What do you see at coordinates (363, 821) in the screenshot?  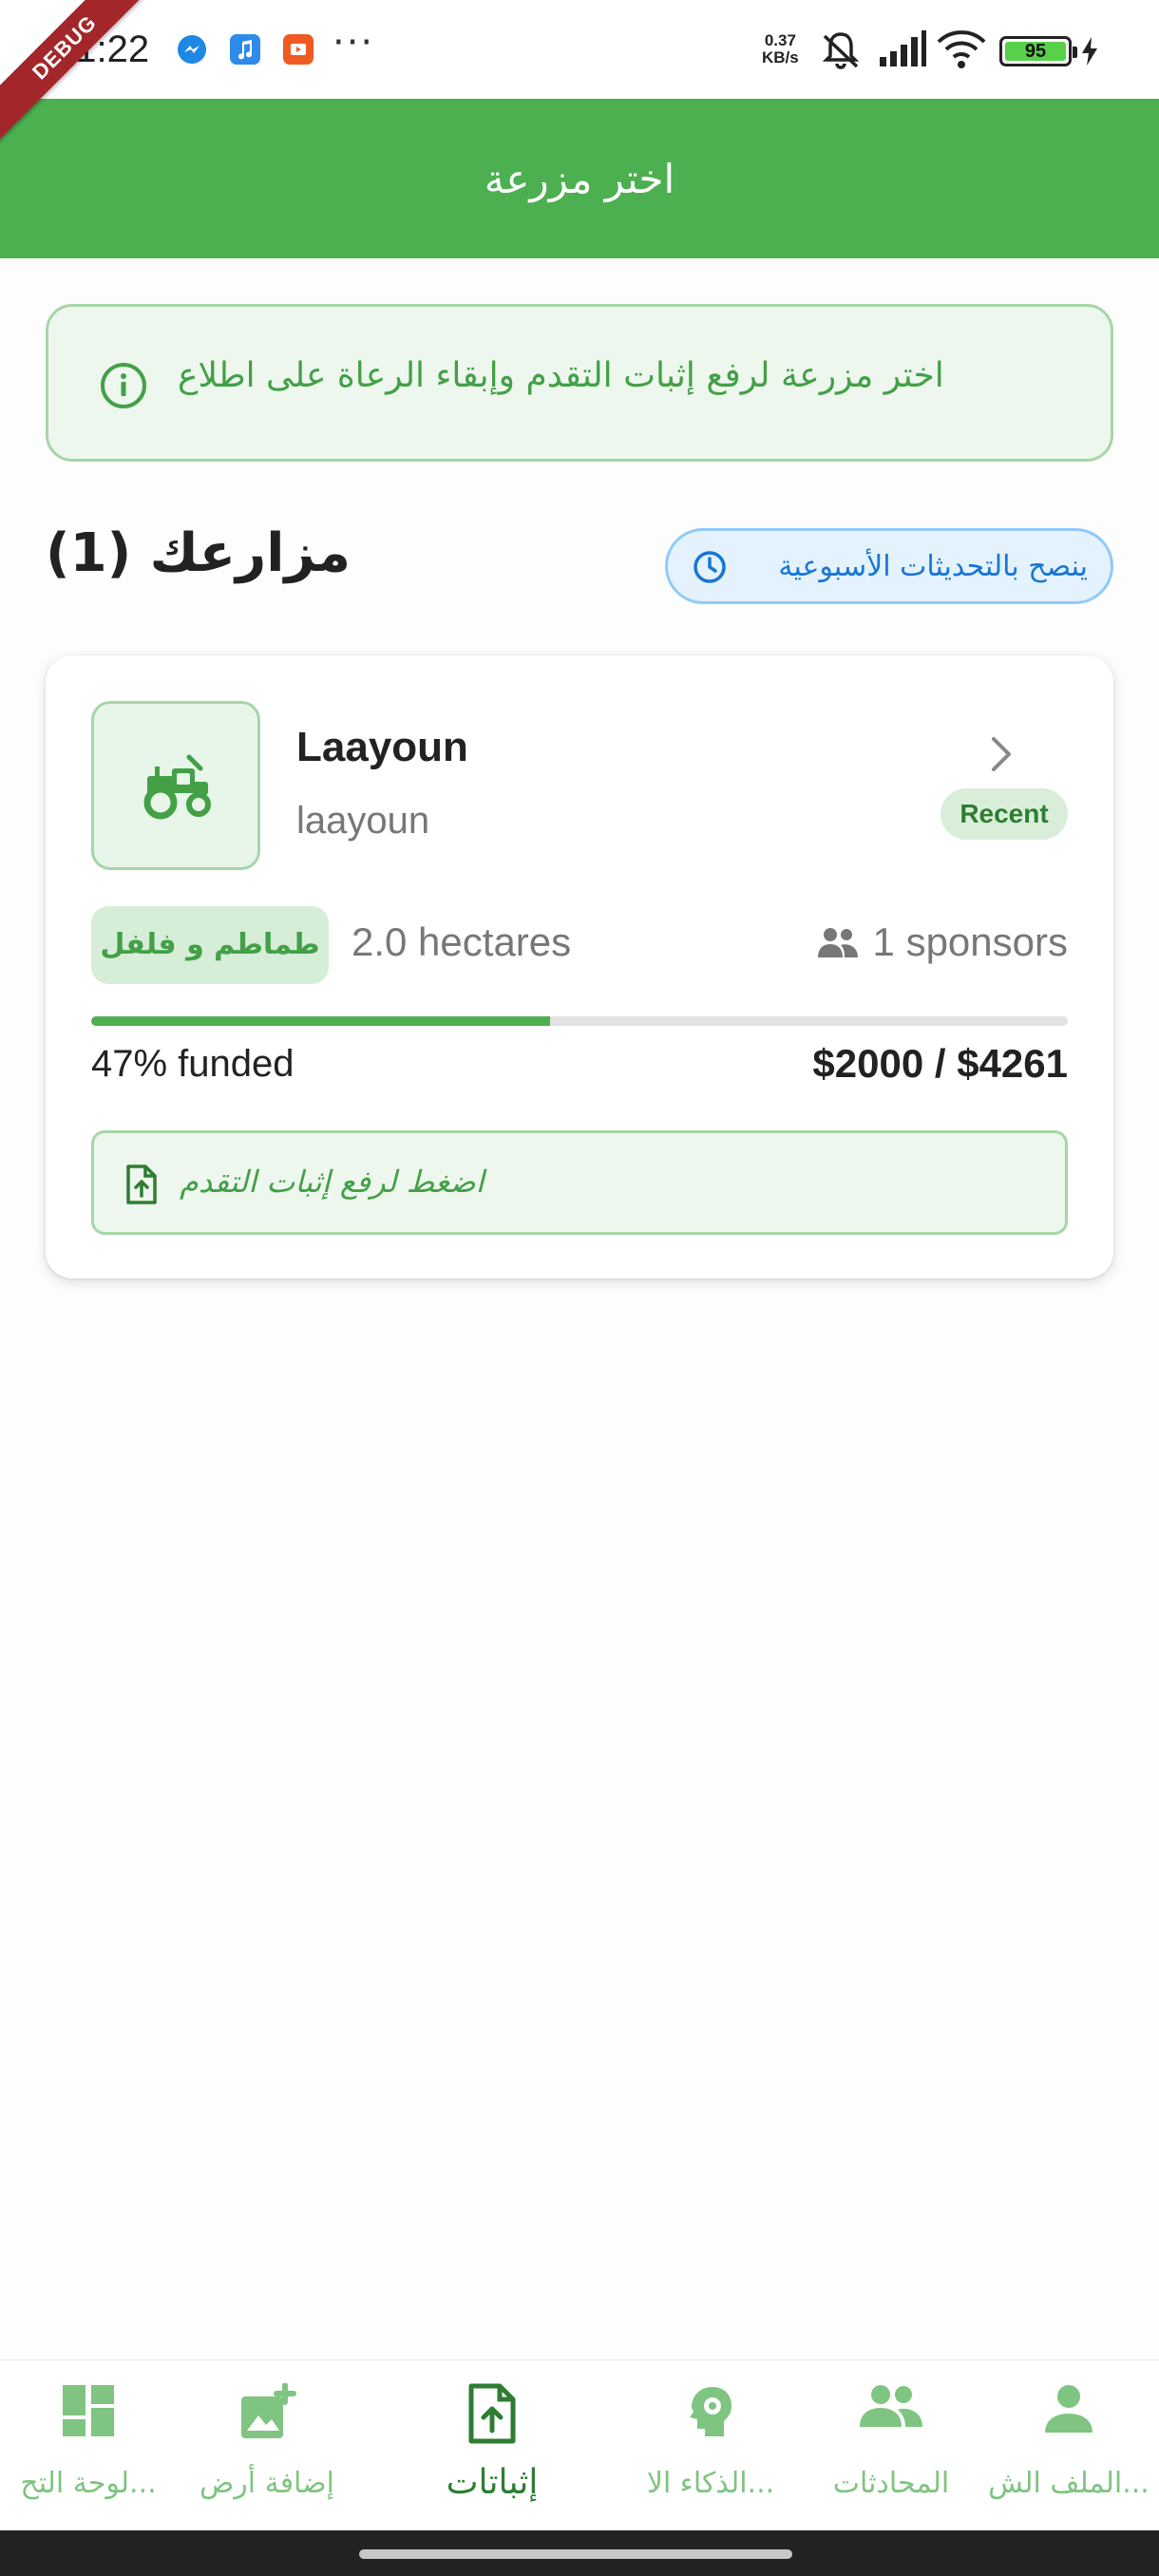 I see `farm-location: laayoun` at bounding box center [363, 821].